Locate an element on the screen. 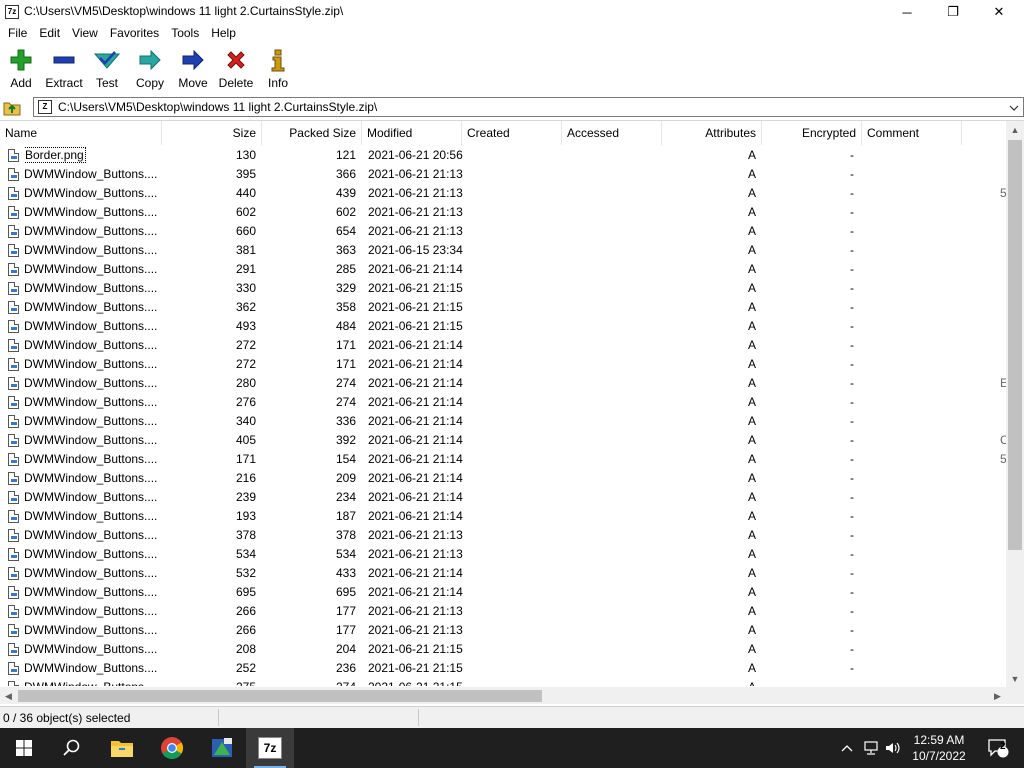  move-button: Move is located at coordinates (193, 69).